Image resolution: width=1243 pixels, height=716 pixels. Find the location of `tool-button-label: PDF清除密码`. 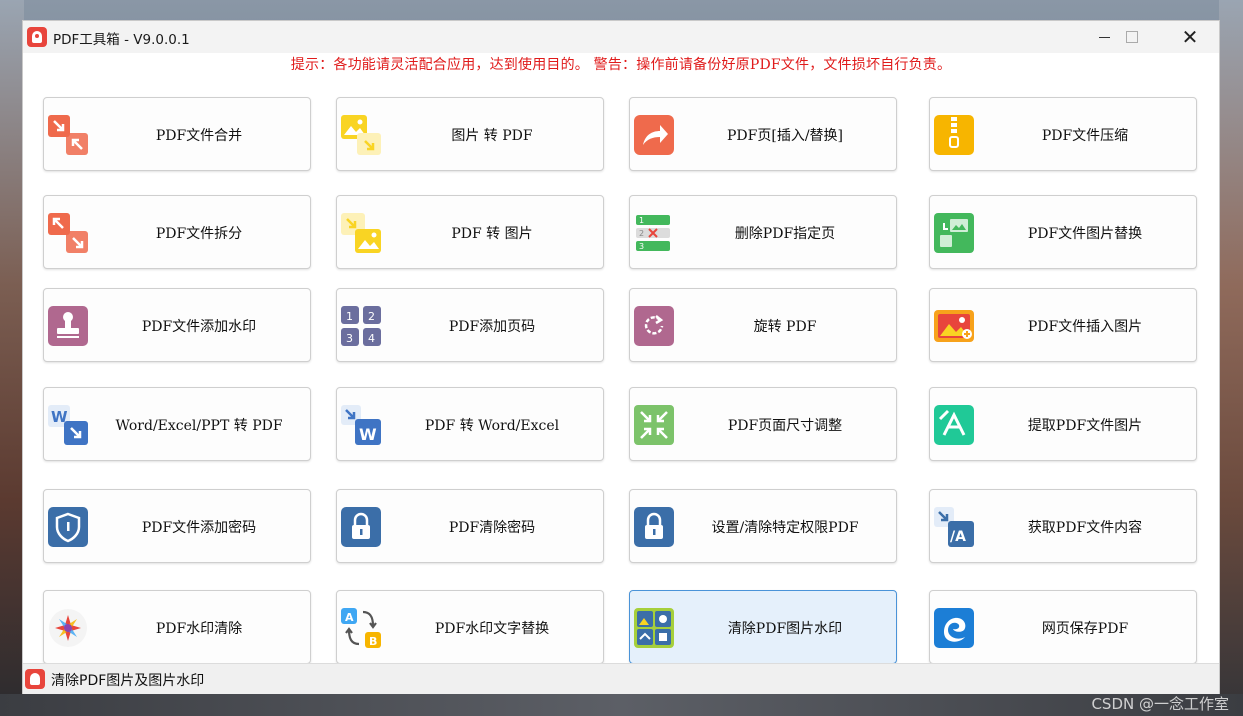

tool-button-label: PDF清除密码 is located at coordinates (492, 528).